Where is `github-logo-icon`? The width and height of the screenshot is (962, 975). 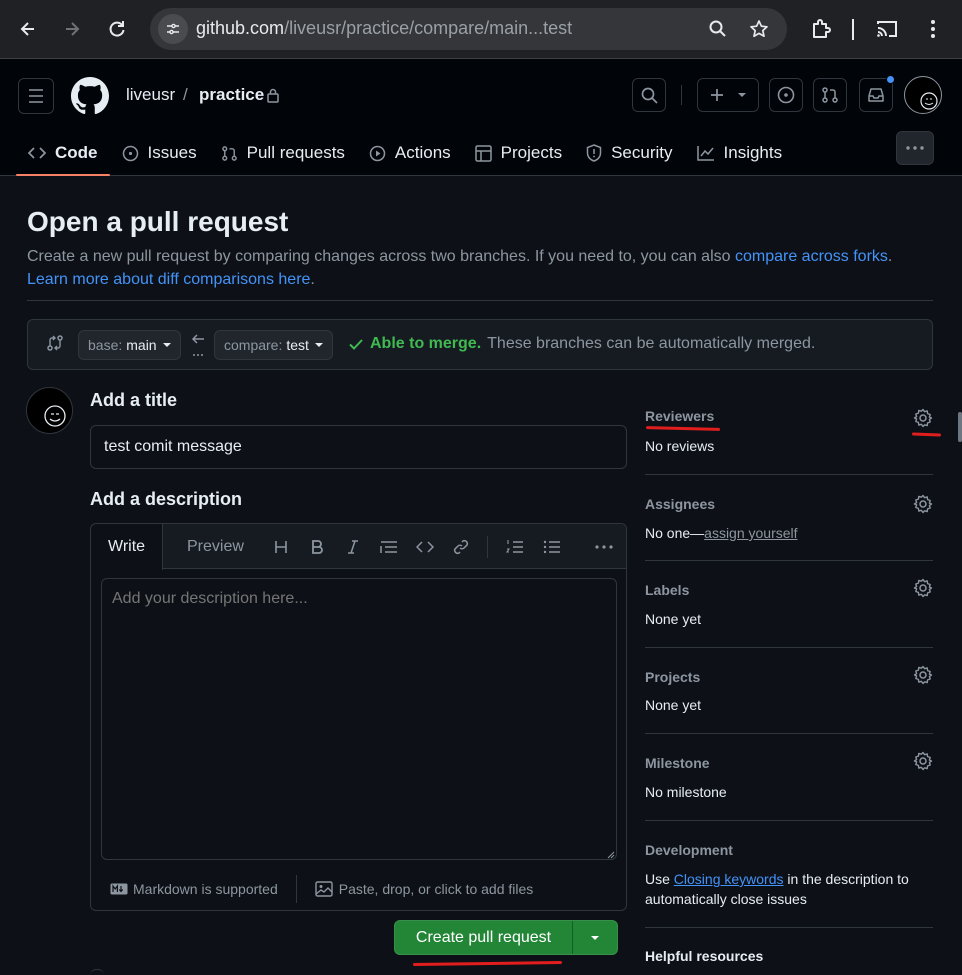
github-logo-icon is located at coordinates (90, 96).